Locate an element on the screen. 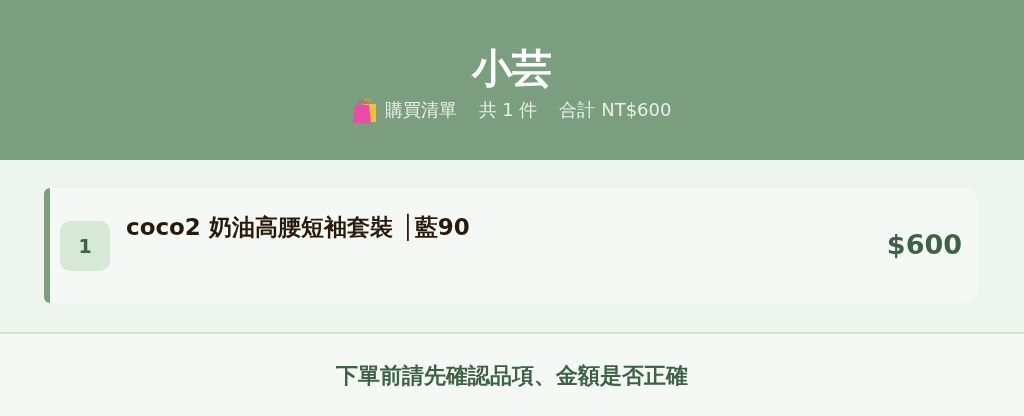 The width and height of the screenshot is (1024, 416). footer-note: 下單前請先確認品項、金額是否正確 is located at coordinates (512, 376).